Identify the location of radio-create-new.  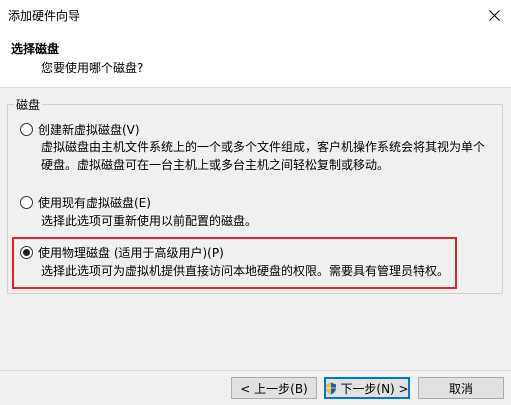
(26, 129).